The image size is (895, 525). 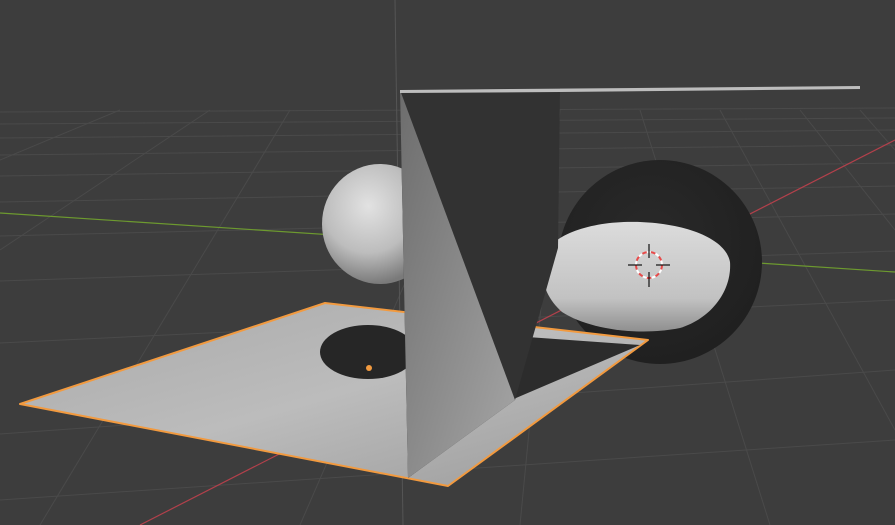 I want to click on sphere-front, so click(x=636, y=276).